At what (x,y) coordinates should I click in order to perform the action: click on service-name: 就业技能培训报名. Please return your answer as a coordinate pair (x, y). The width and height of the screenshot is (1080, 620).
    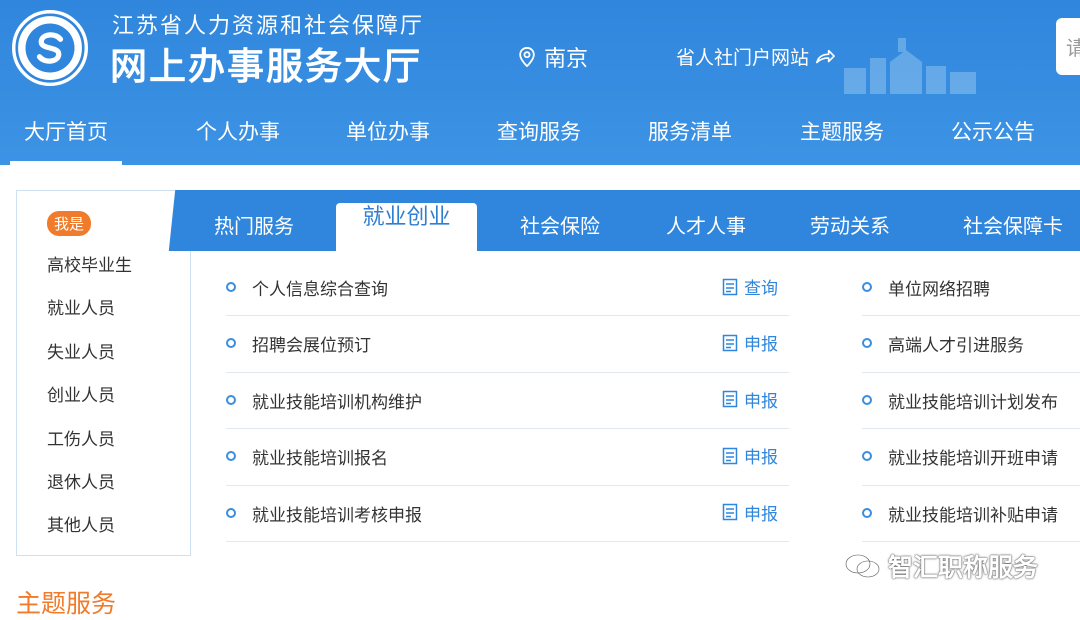
    Looking at the image, I should click on (320, 456).